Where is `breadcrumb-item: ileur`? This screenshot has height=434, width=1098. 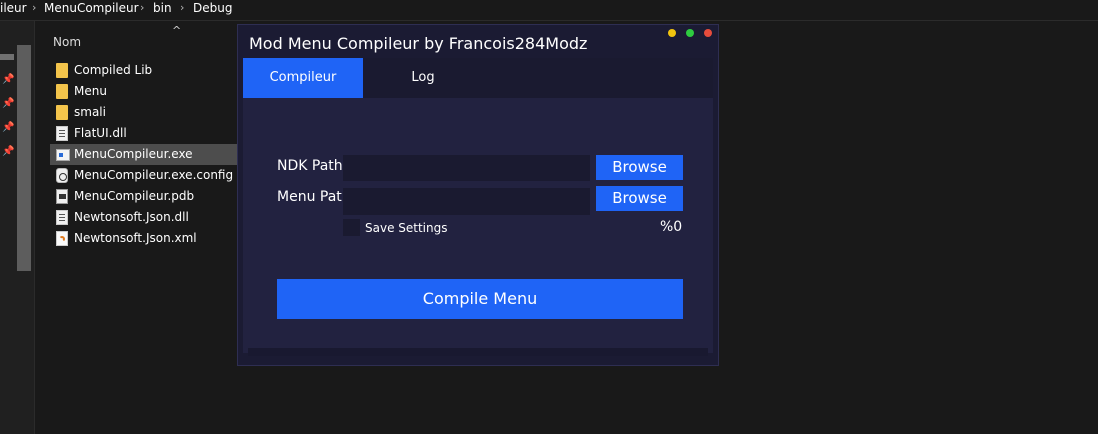
breadcrumb-item: ileur is located at coordinates (13, 9).